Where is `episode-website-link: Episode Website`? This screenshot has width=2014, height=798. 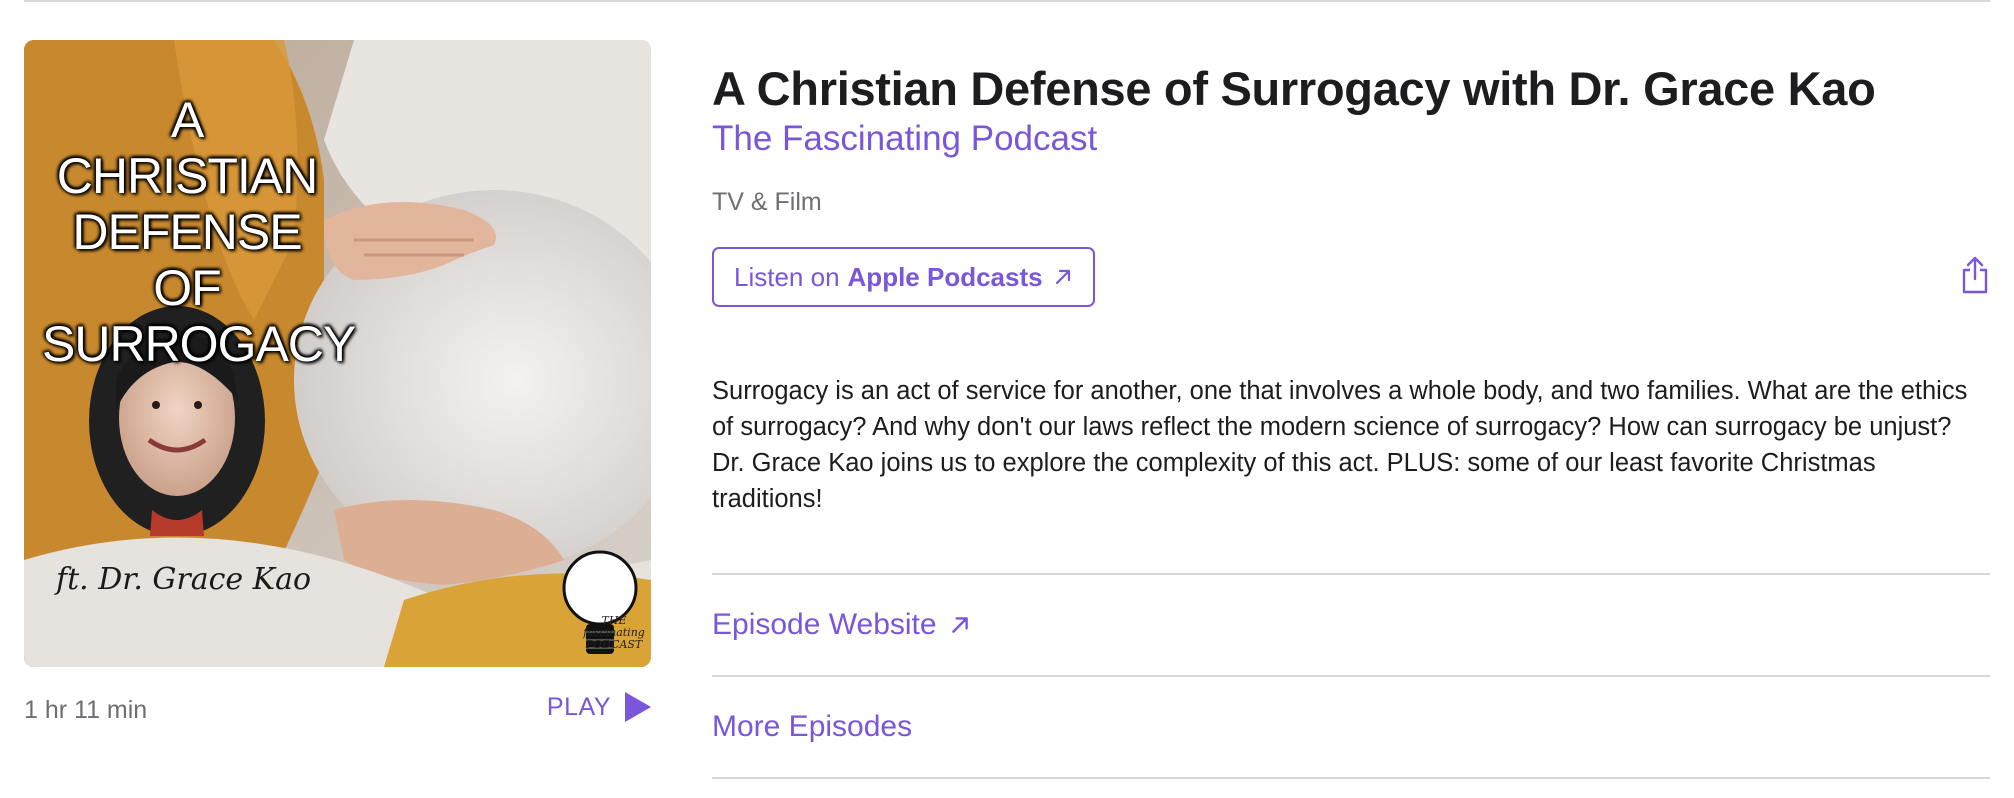 episode-website-link: Episode Website is located at coordinates (1351, 625).